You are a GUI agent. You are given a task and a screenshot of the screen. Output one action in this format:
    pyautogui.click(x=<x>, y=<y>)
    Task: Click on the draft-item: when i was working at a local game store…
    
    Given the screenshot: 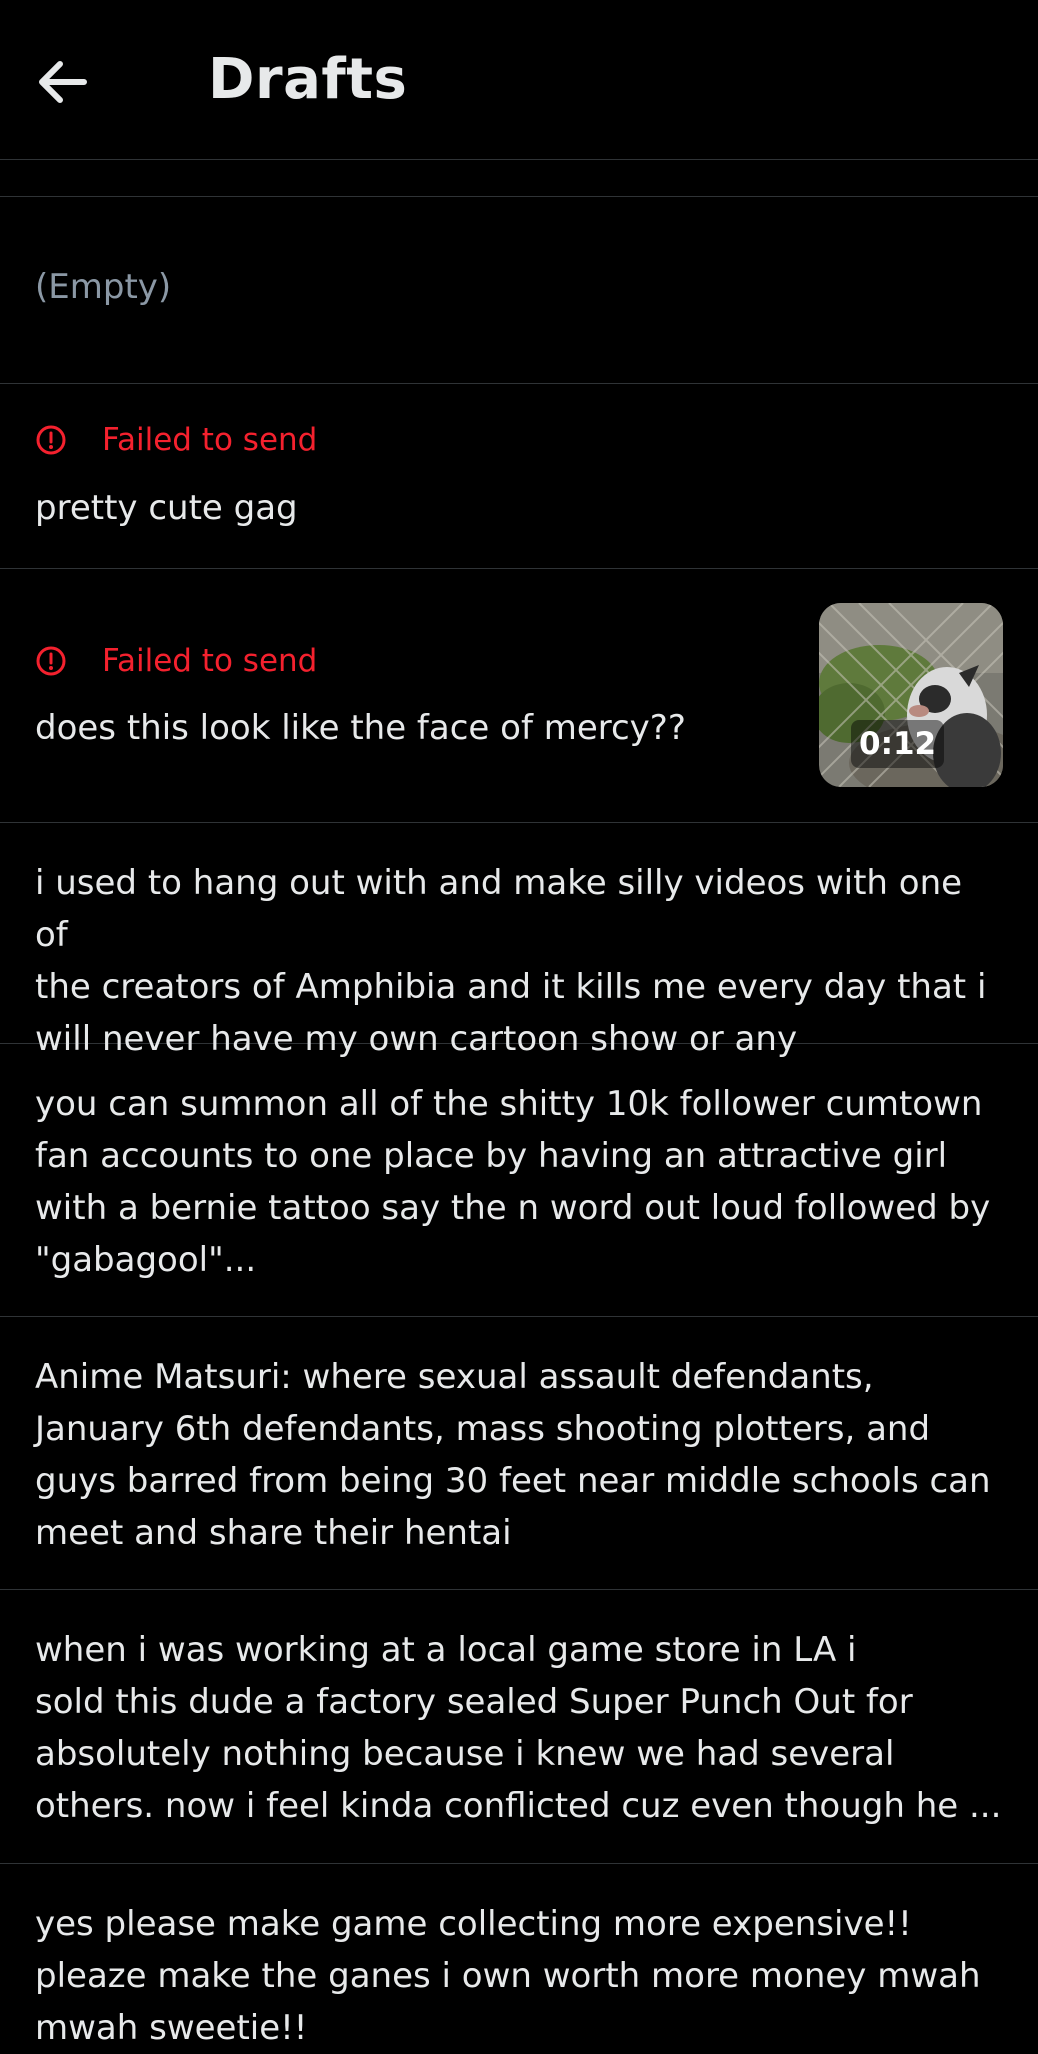 What is the action you would take?
    pyautogui.click(x=519, y=1727)
    